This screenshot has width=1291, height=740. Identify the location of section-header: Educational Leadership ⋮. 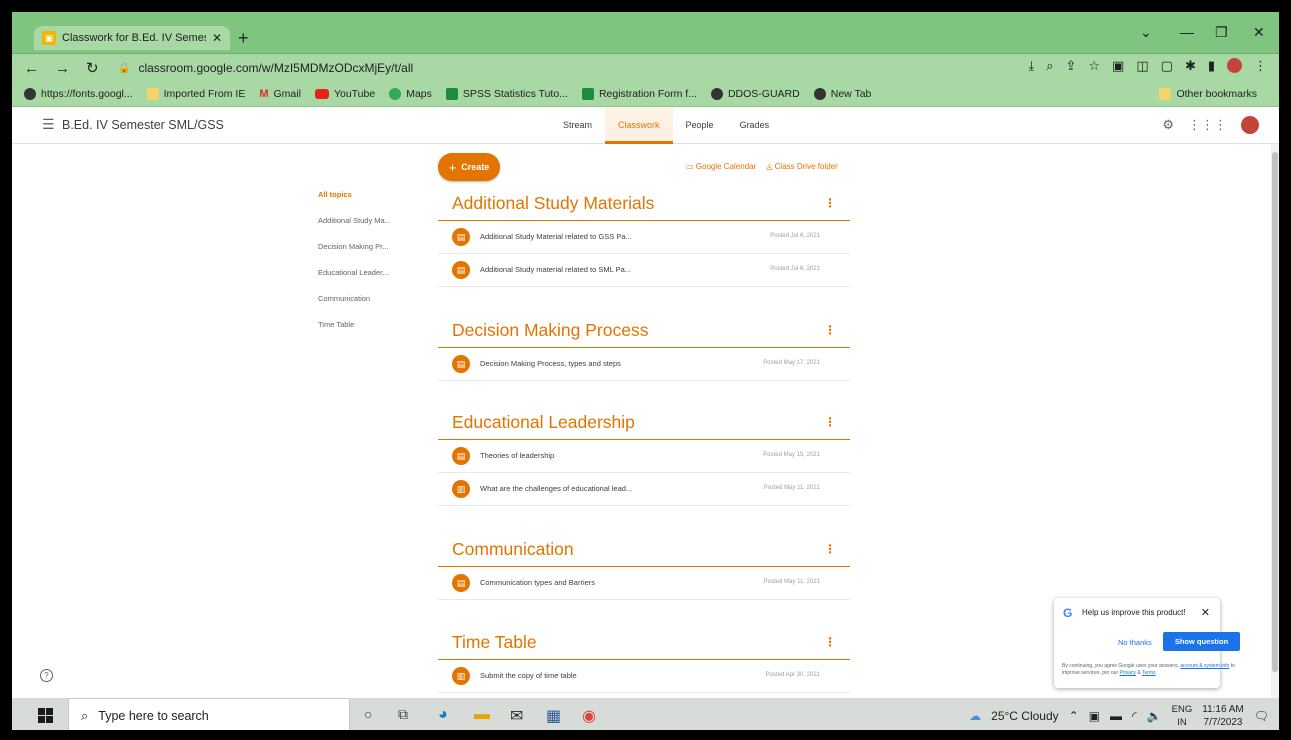
(644, 423).